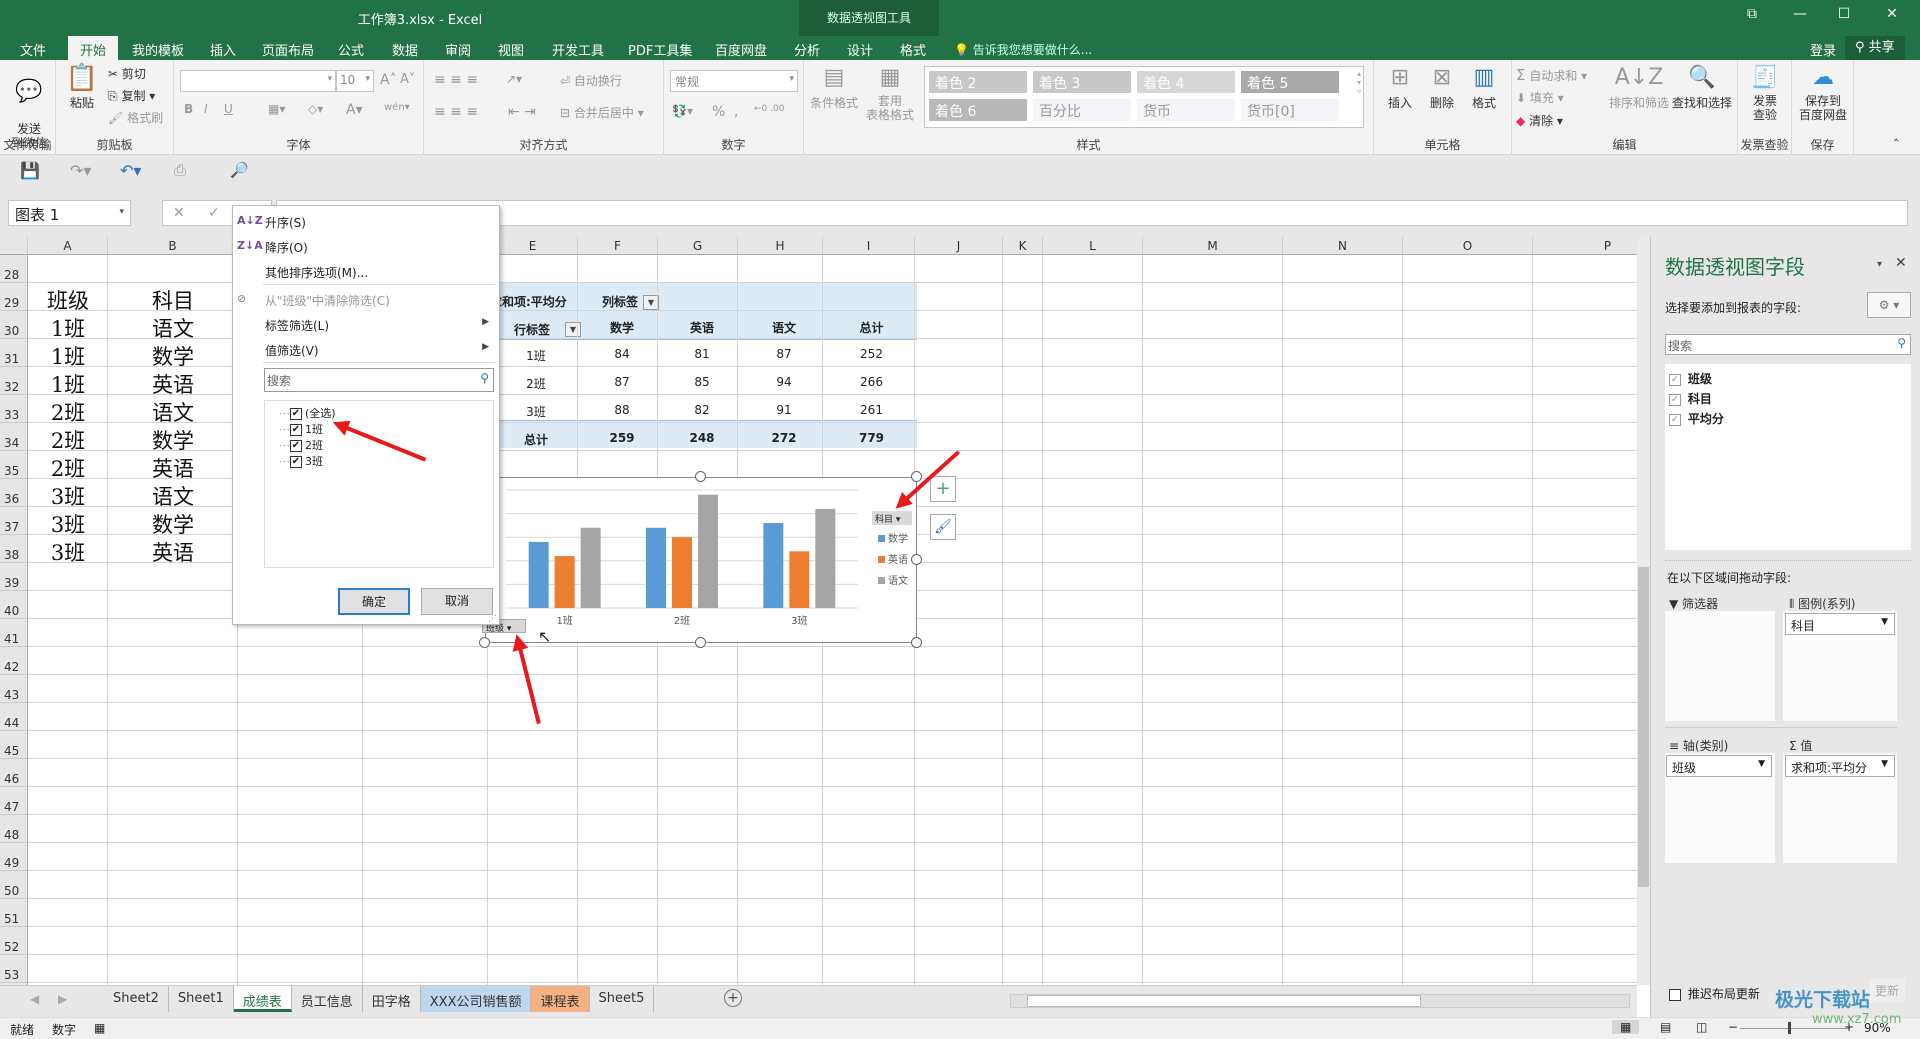 Image resolution: width=1920 pixels, height=1039 pixels. Describe the element at coordinates (382, 325) in the screenshot. I see `label-filter-item: 标签筛选(L) ▶` at that location.